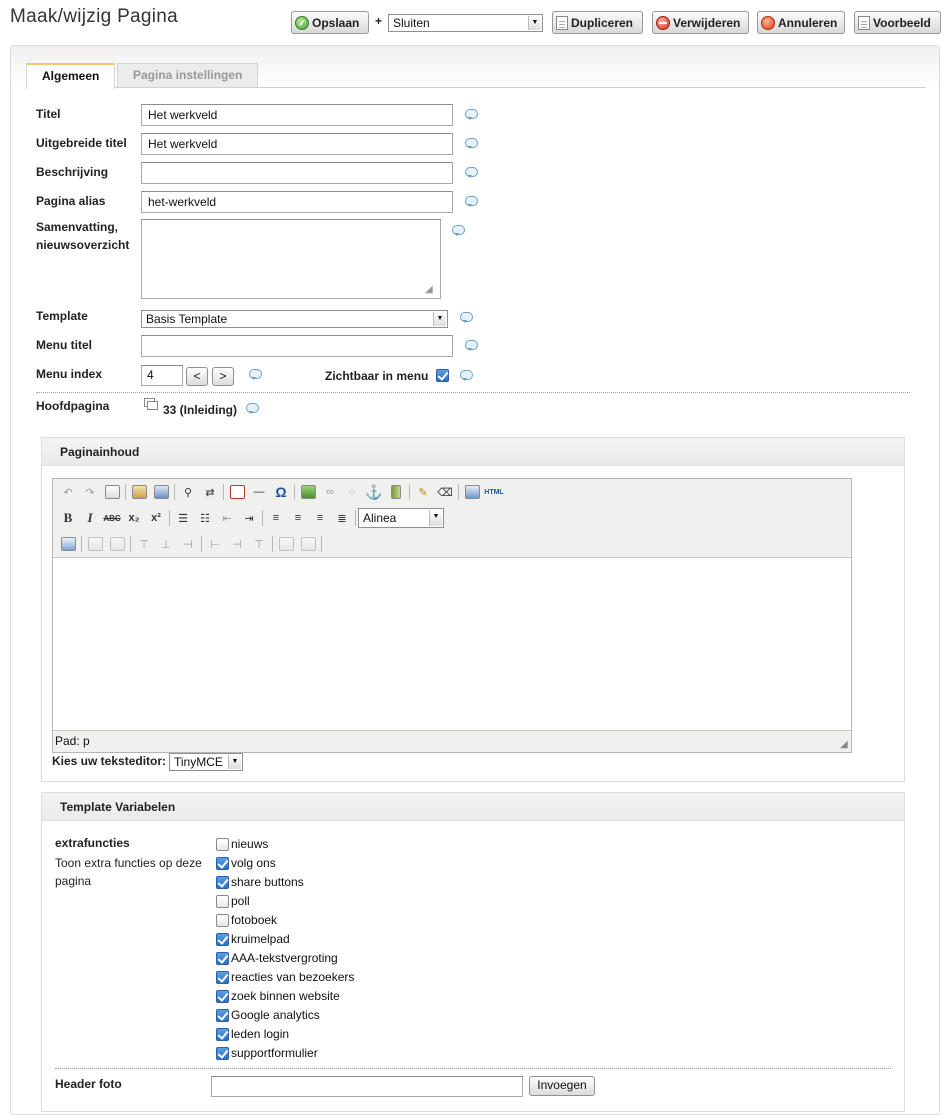  What do you see at coordinates (117, 544) in the screenshot?
I see `cell-props-icon` at bounding box center [117, 544].